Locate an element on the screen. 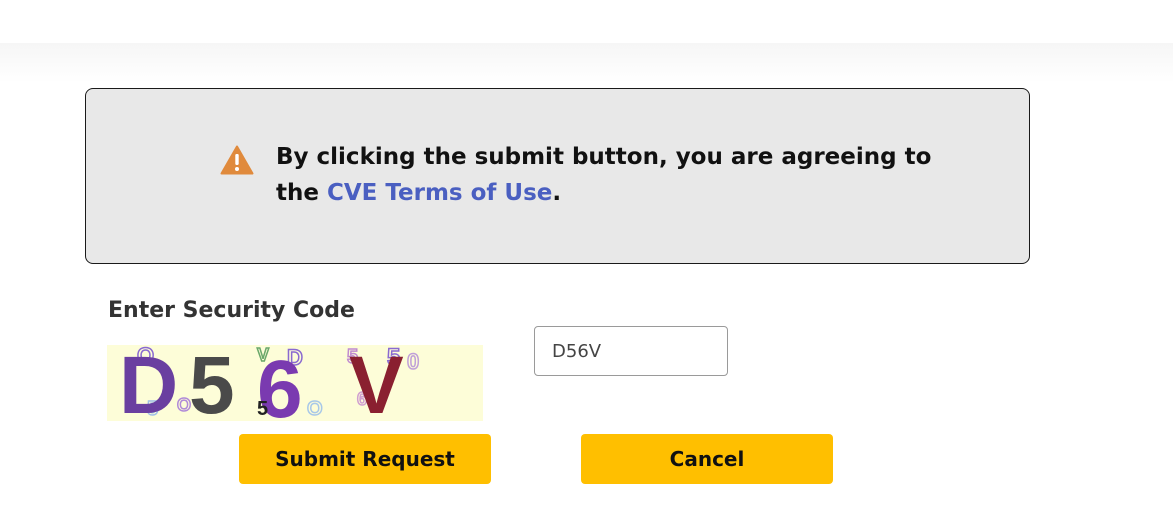 The width and height of the screenshot is (1173, 512). top-bar is located at coordinates (586, 21).